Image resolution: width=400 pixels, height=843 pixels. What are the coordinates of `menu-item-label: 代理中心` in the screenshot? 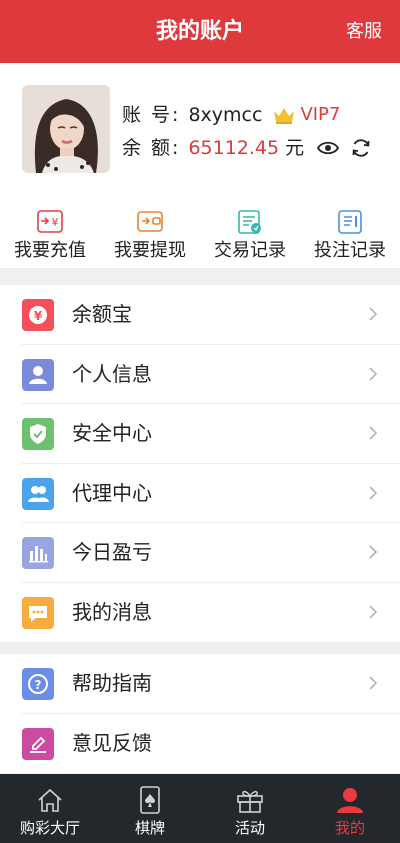 It's located at (112, 492).